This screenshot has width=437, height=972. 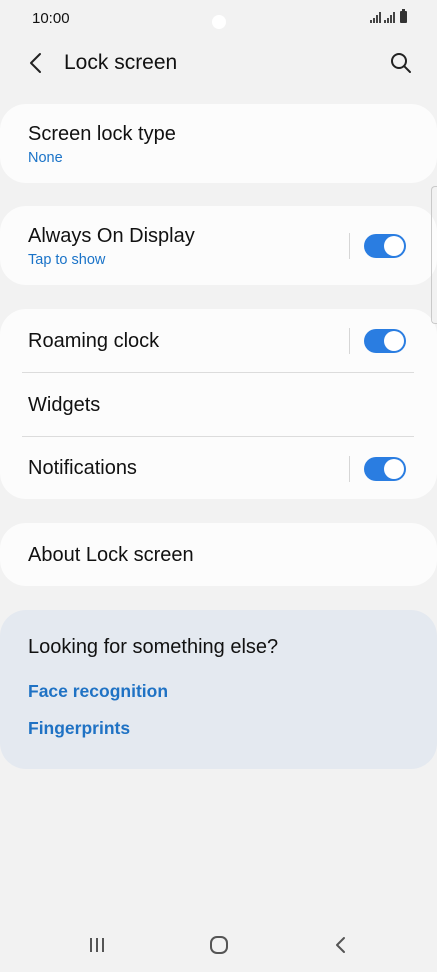 I want to click on always-on-display-label: Always On Display, so click(x=111, y=236).